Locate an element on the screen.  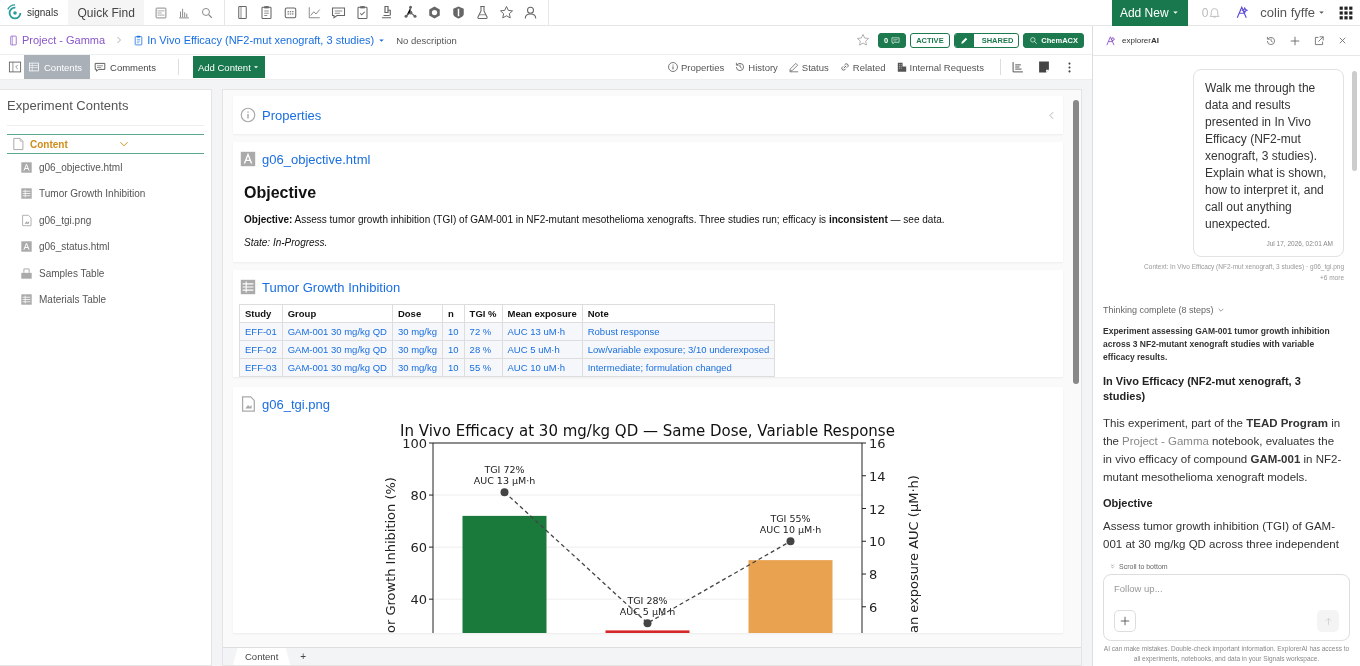
column-header: n is located at coordinates (453, 313).